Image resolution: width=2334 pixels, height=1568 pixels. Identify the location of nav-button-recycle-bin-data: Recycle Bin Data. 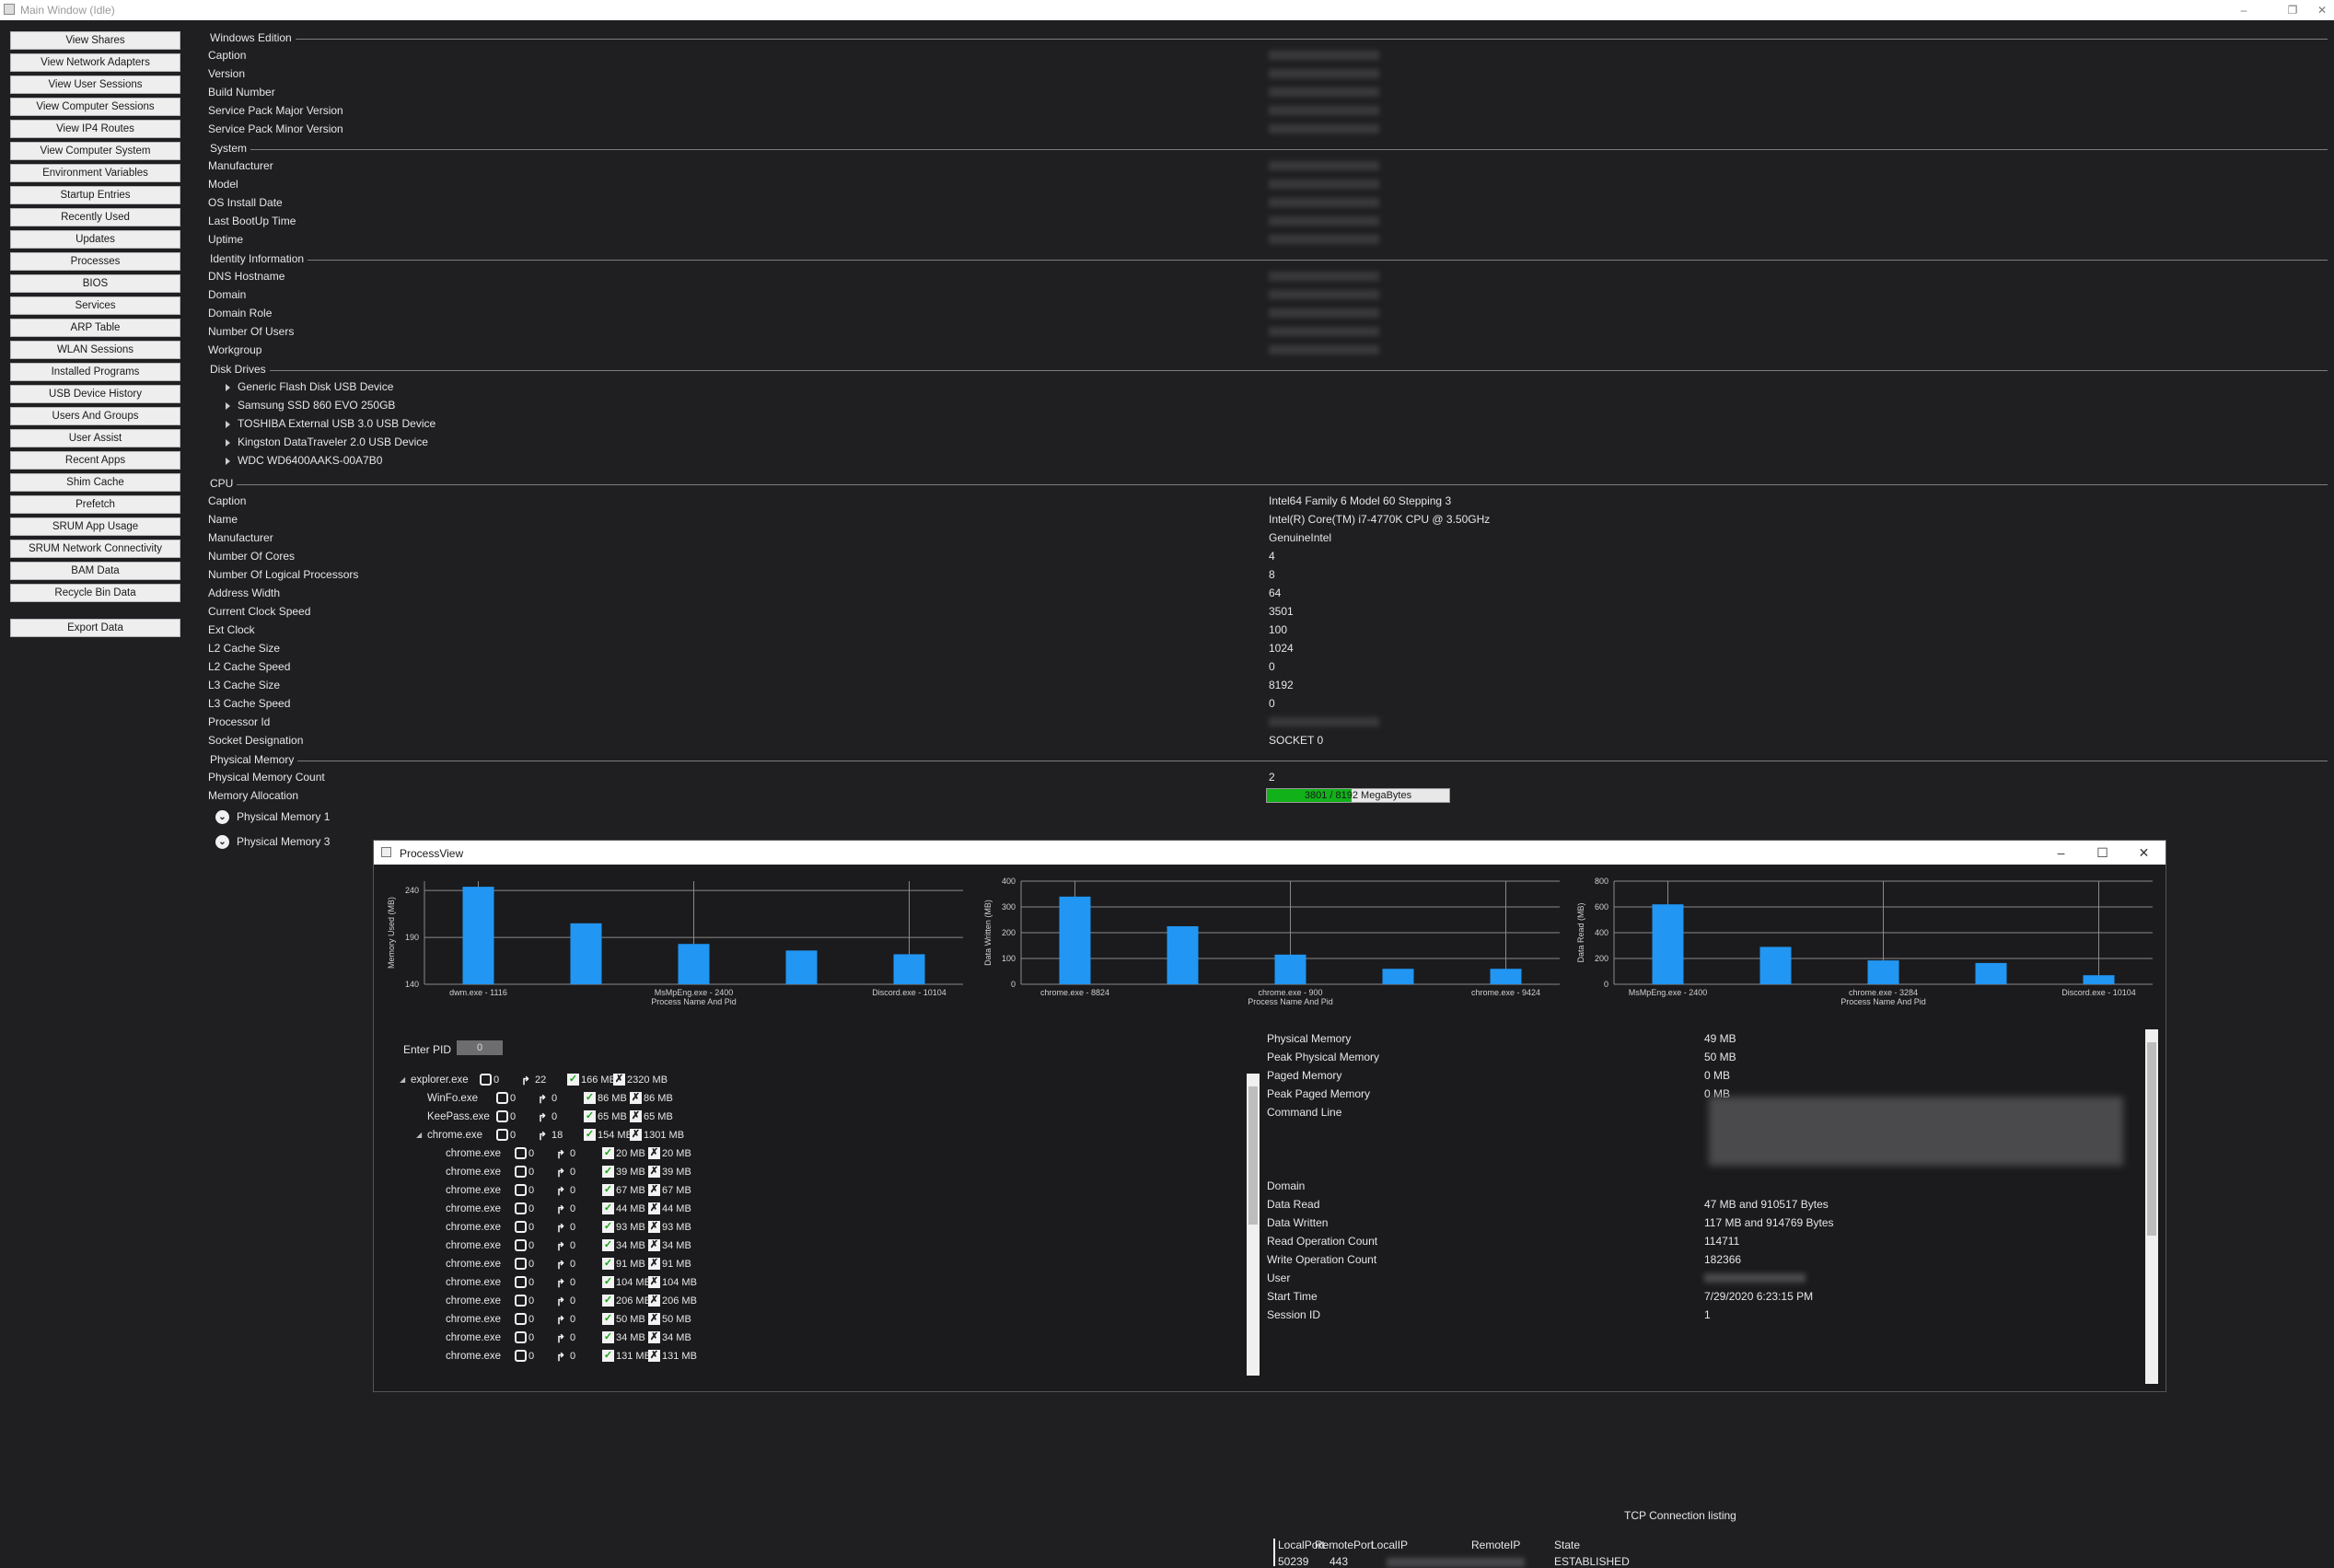
(95, 593).